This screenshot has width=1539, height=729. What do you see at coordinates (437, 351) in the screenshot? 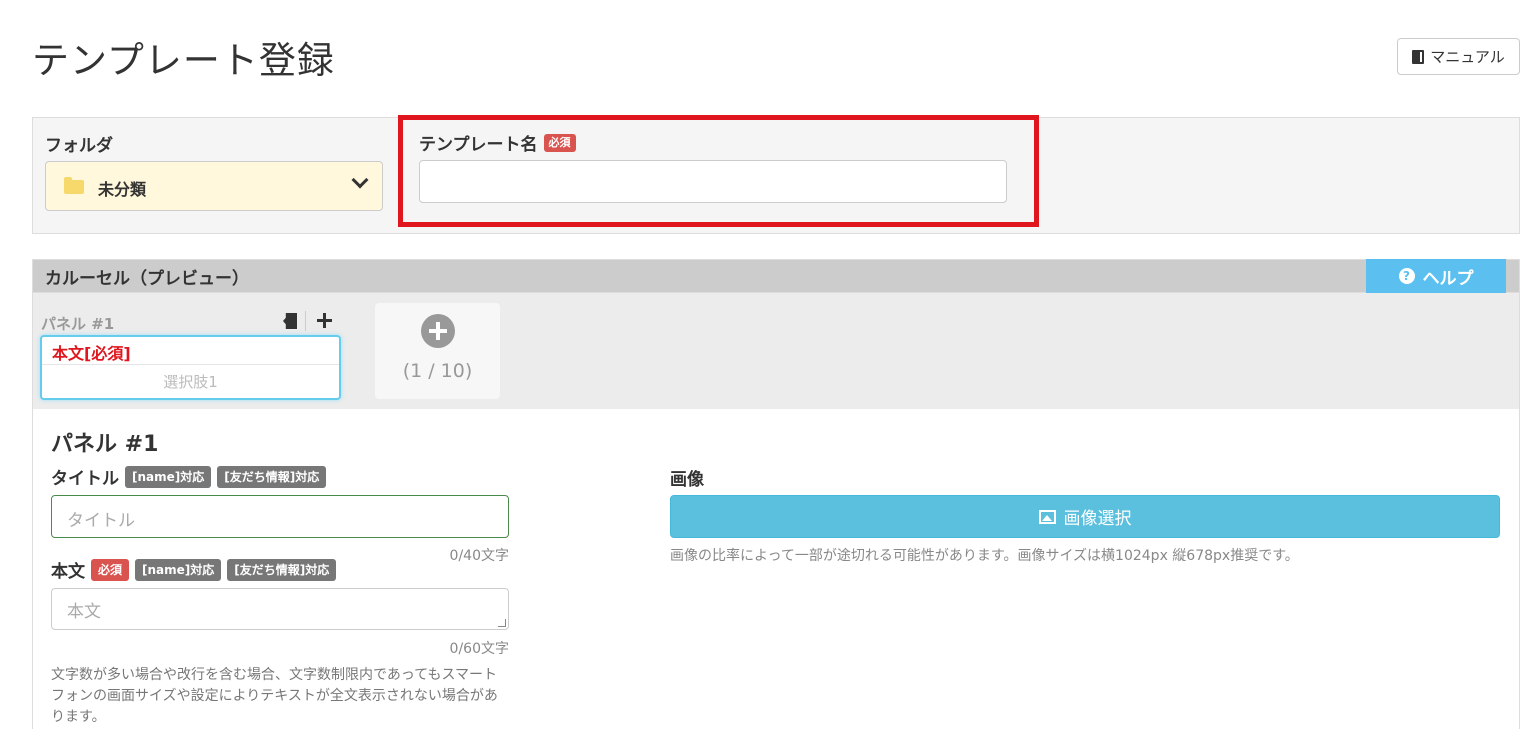
I see `add-panel-button: (1 / 10)` at bounding box center [437, 351].